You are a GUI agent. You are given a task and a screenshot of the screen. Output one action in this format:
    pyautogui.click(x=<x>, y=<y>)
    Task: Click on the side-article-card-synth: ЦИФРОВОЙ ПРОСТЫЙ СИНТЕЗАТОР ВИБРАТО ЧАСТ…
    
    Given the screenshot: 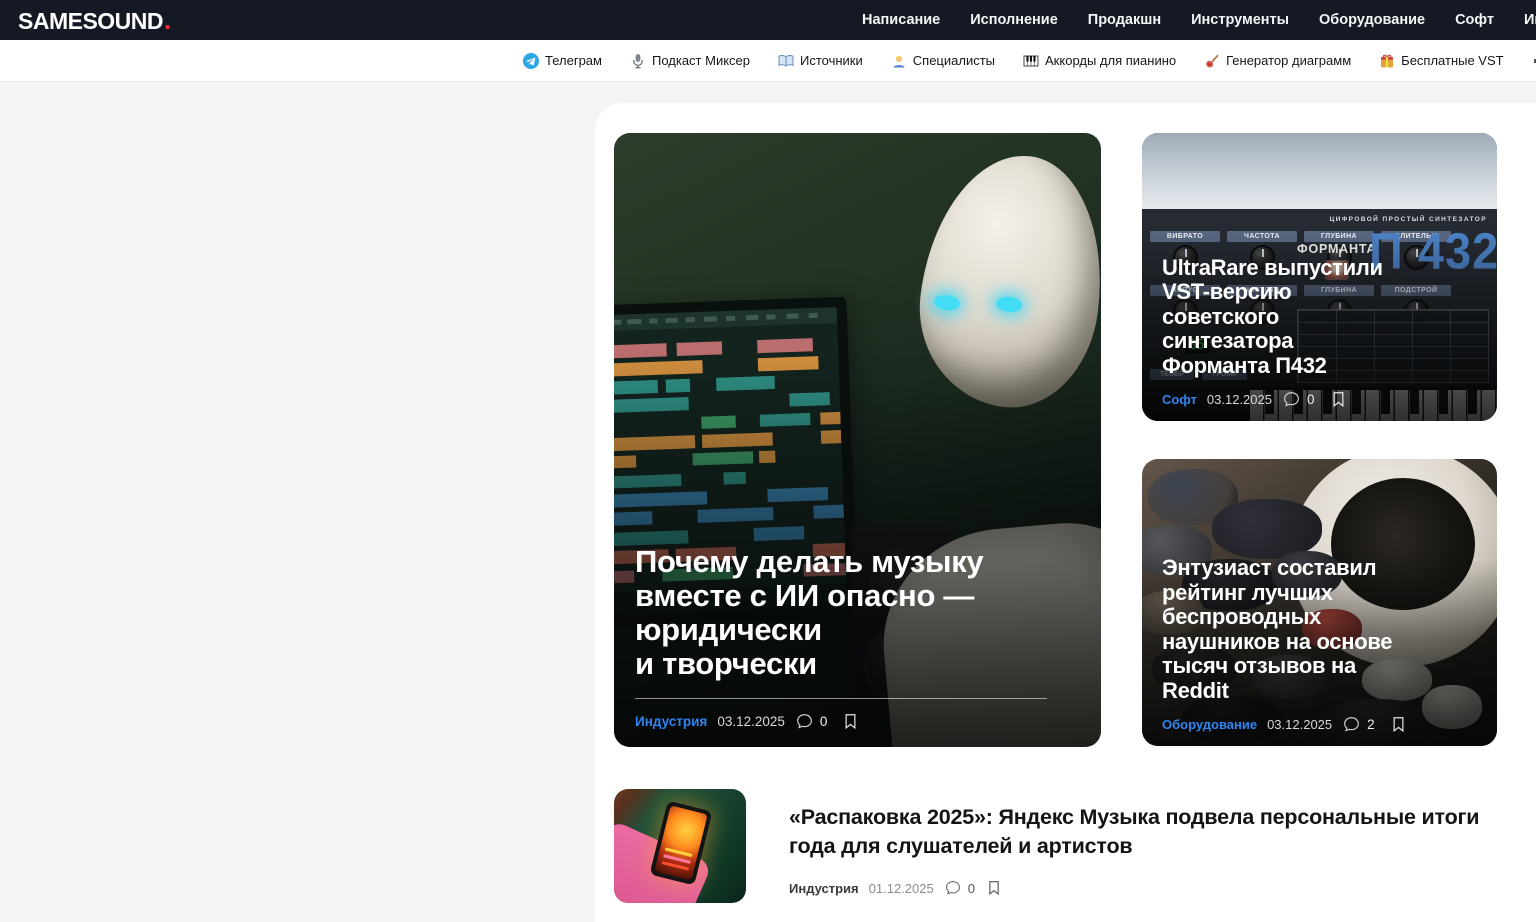 What is the action you would take?
    pyautogui.click(x=1319, y=277)
    